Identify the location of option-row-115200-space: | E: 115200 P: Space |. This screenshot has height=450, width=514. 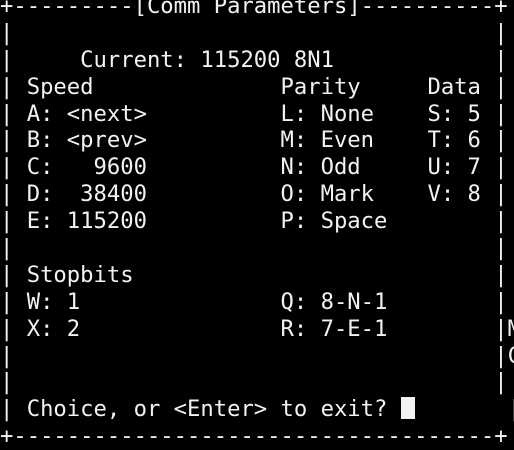
(257, 221).